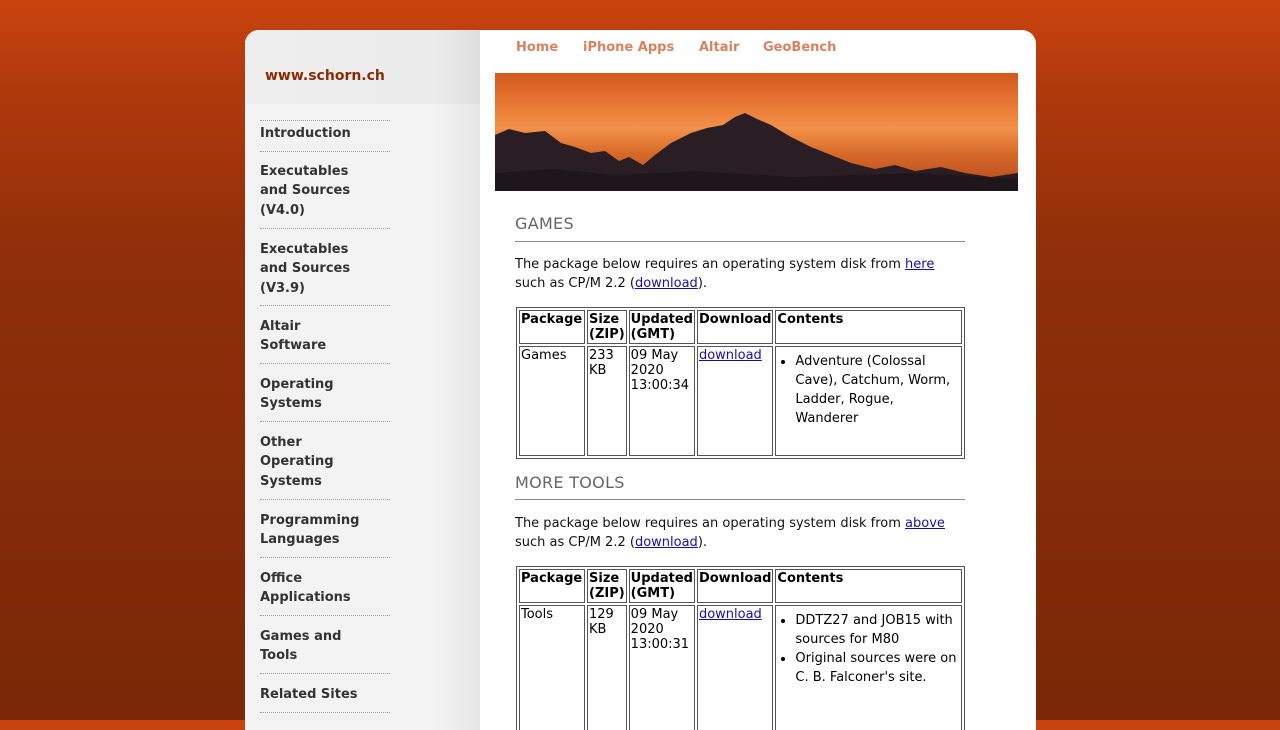  Describe the element at coordinates (607, 401) in the screenshot. I see `cell-size: 233 KB` at that location.